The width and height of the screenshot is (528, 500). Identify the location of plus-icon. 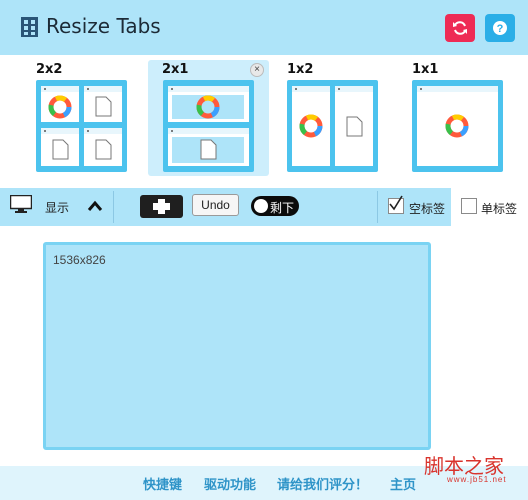
(161, 206).